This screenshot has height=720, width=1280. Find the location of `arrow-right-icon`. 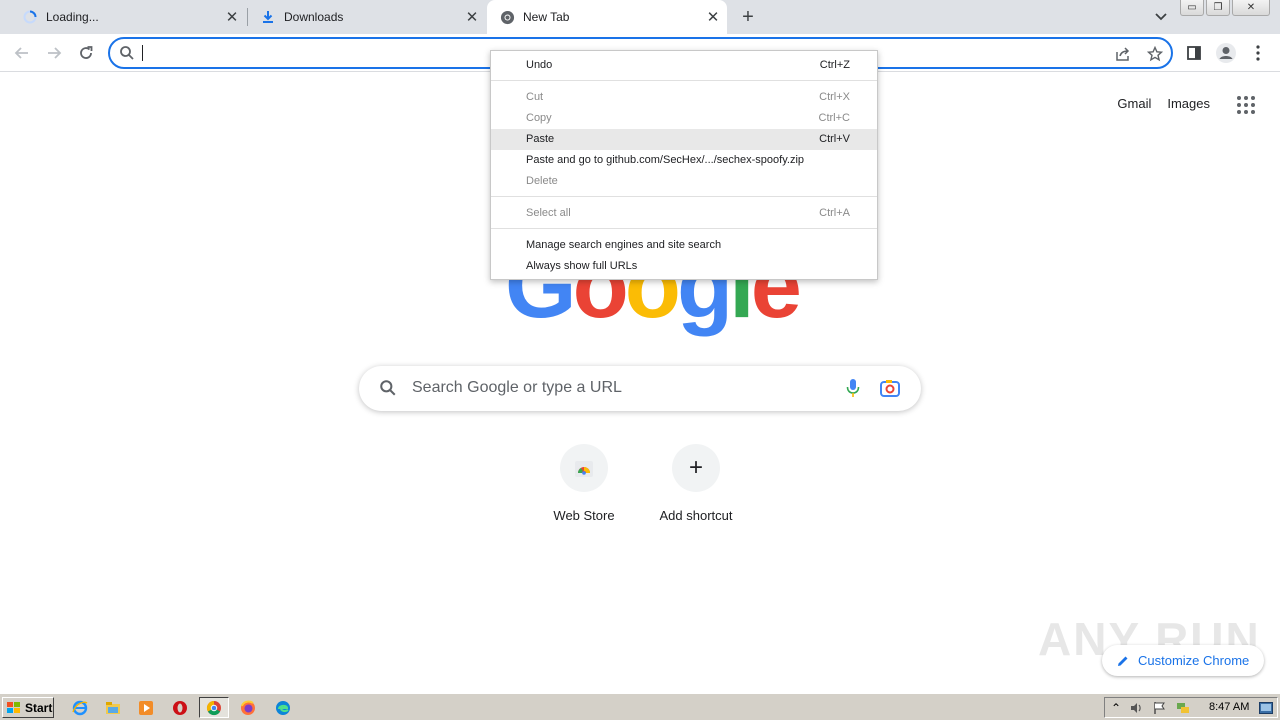

arrow-right-icon is located at coordinates (55, 53).